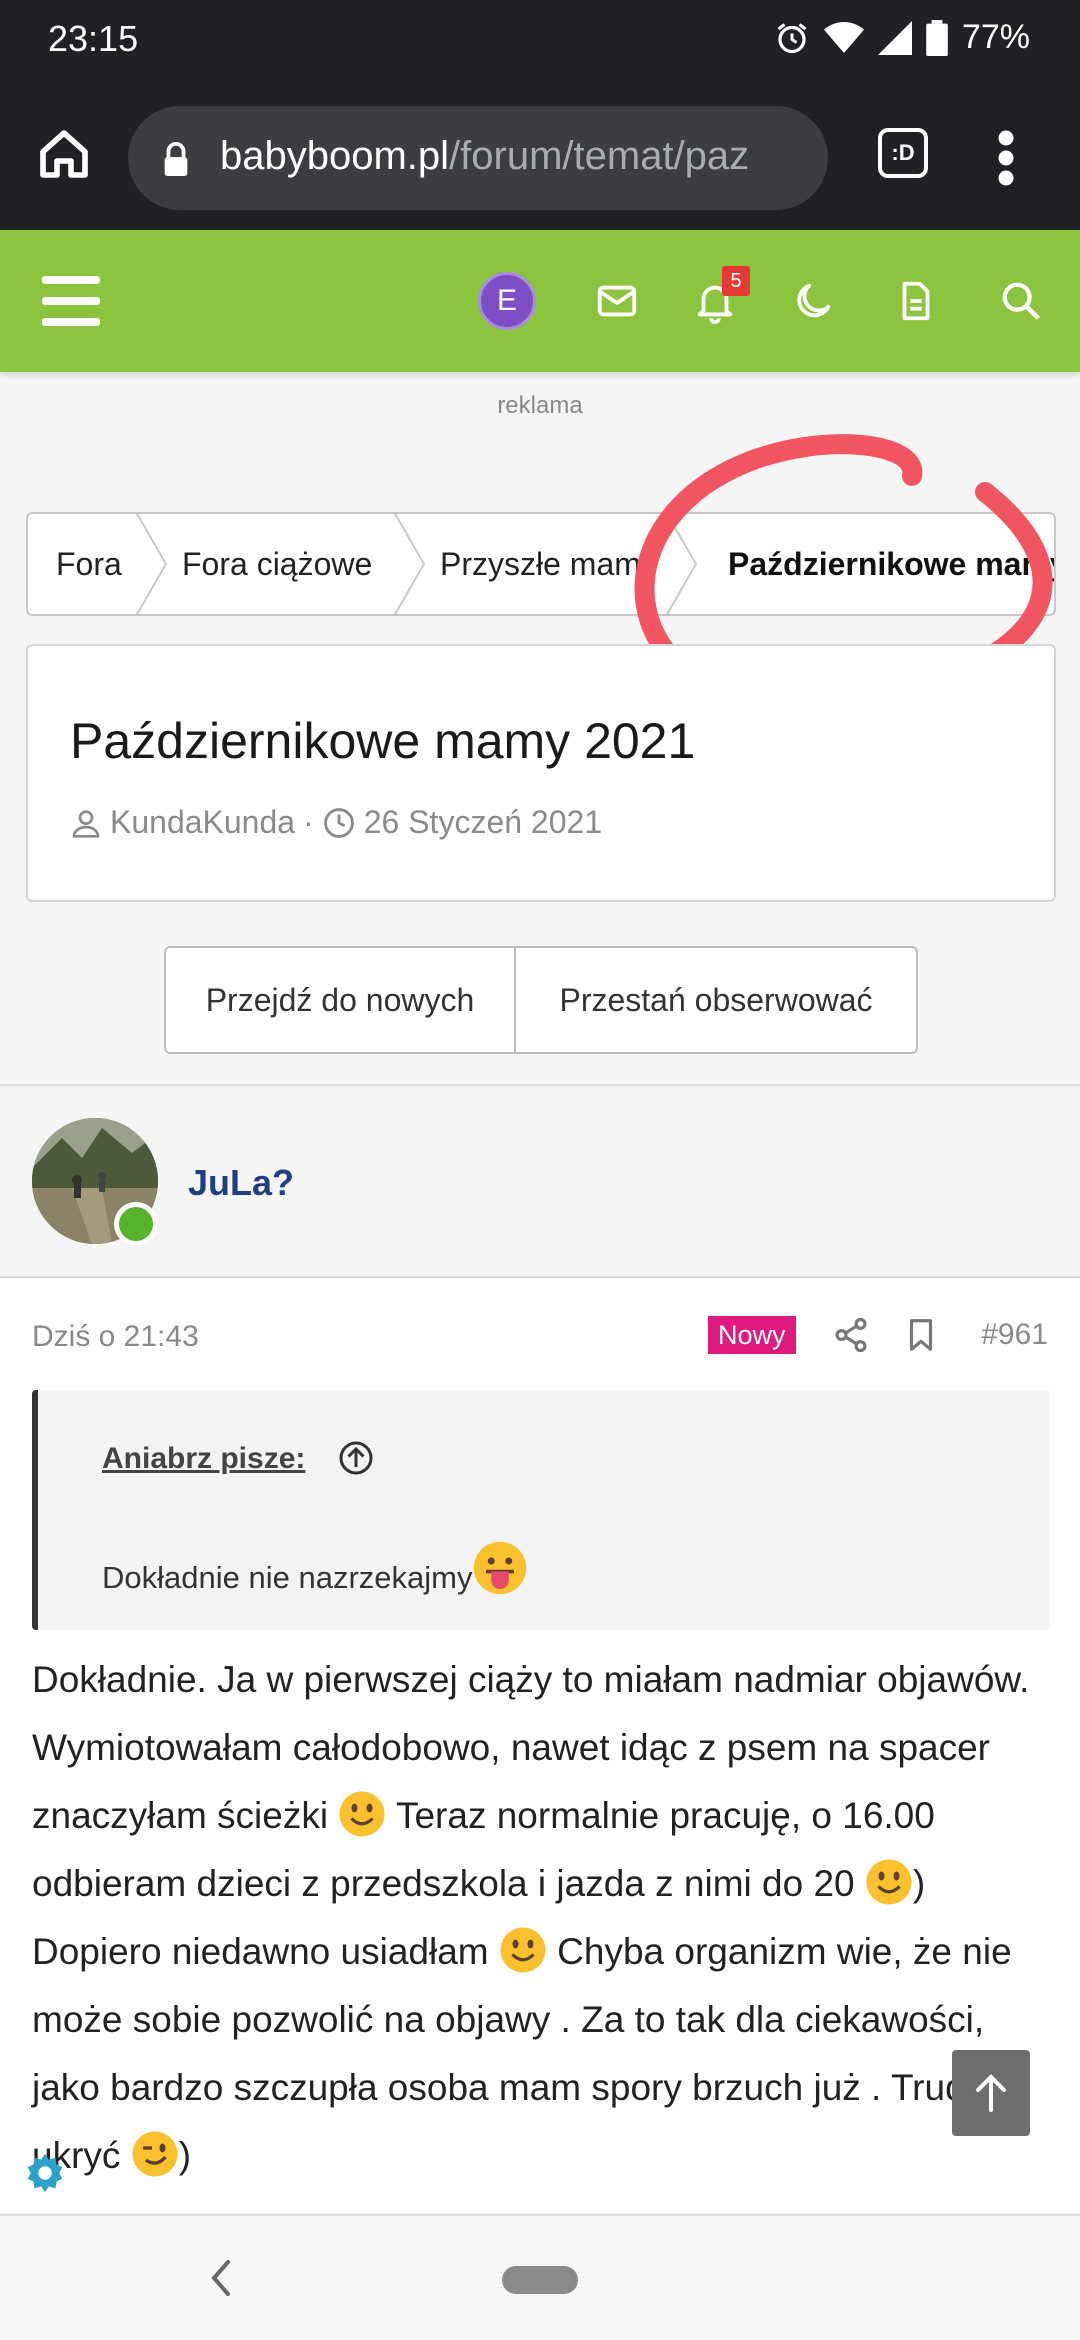 The height and width of the screenshot is (2340, 1080). Describe the element at coordinates (356, 1458) in the screenshot. I see `arrow-up-circle-icon` at that location.